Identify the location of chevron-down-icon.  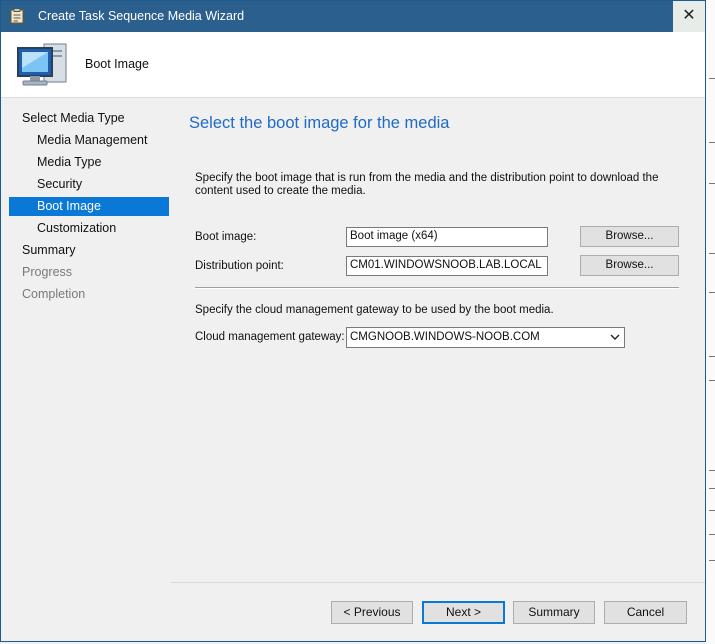
(615, 338).